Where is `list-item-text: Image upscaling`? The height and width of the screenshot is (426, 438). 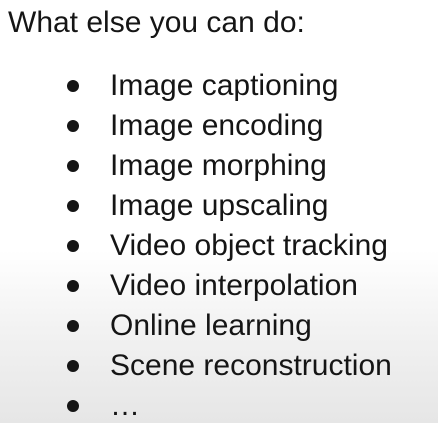
list-item-text: Image upscaling is located at coordinates (219, 205).